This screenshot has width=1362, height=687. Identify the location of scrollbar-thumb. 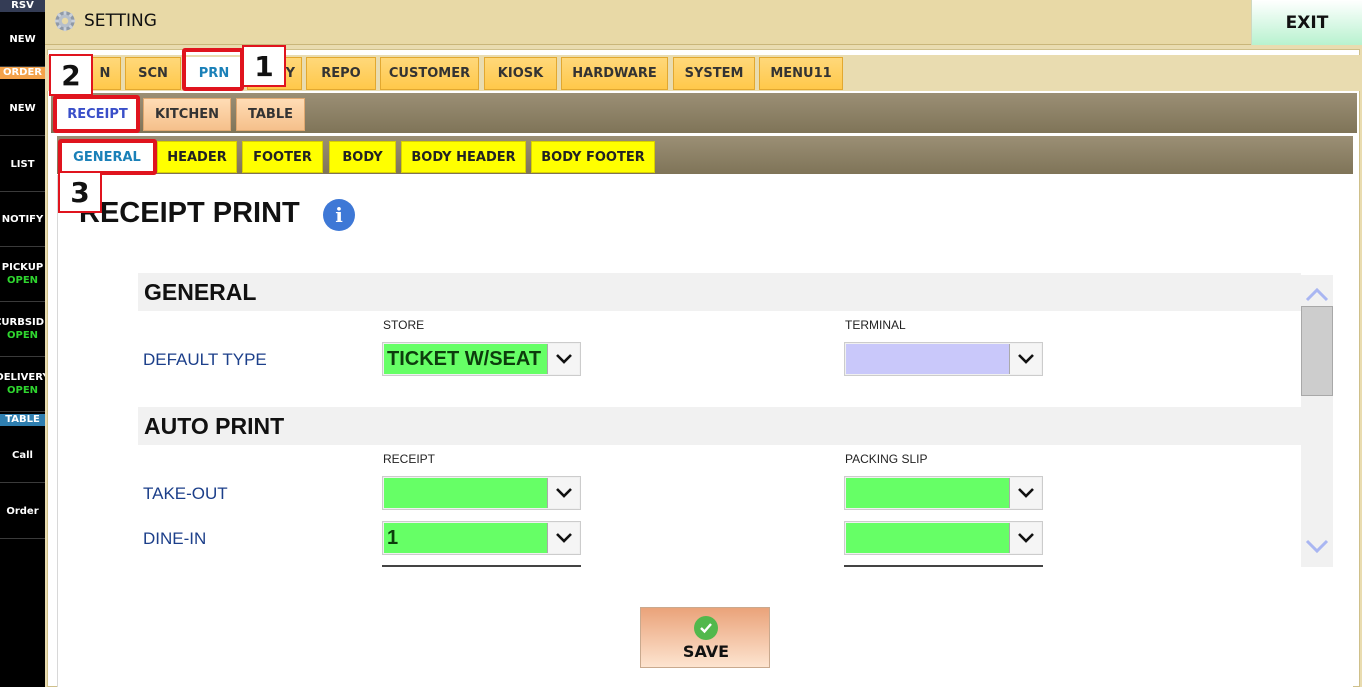
(1317, 351).